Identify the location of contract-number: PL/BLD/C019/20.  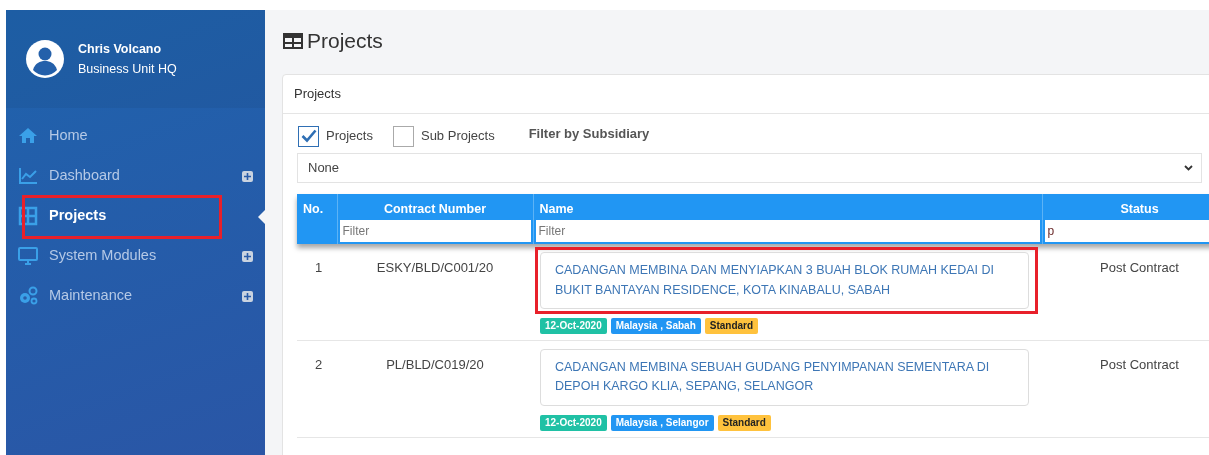
(435, 364).